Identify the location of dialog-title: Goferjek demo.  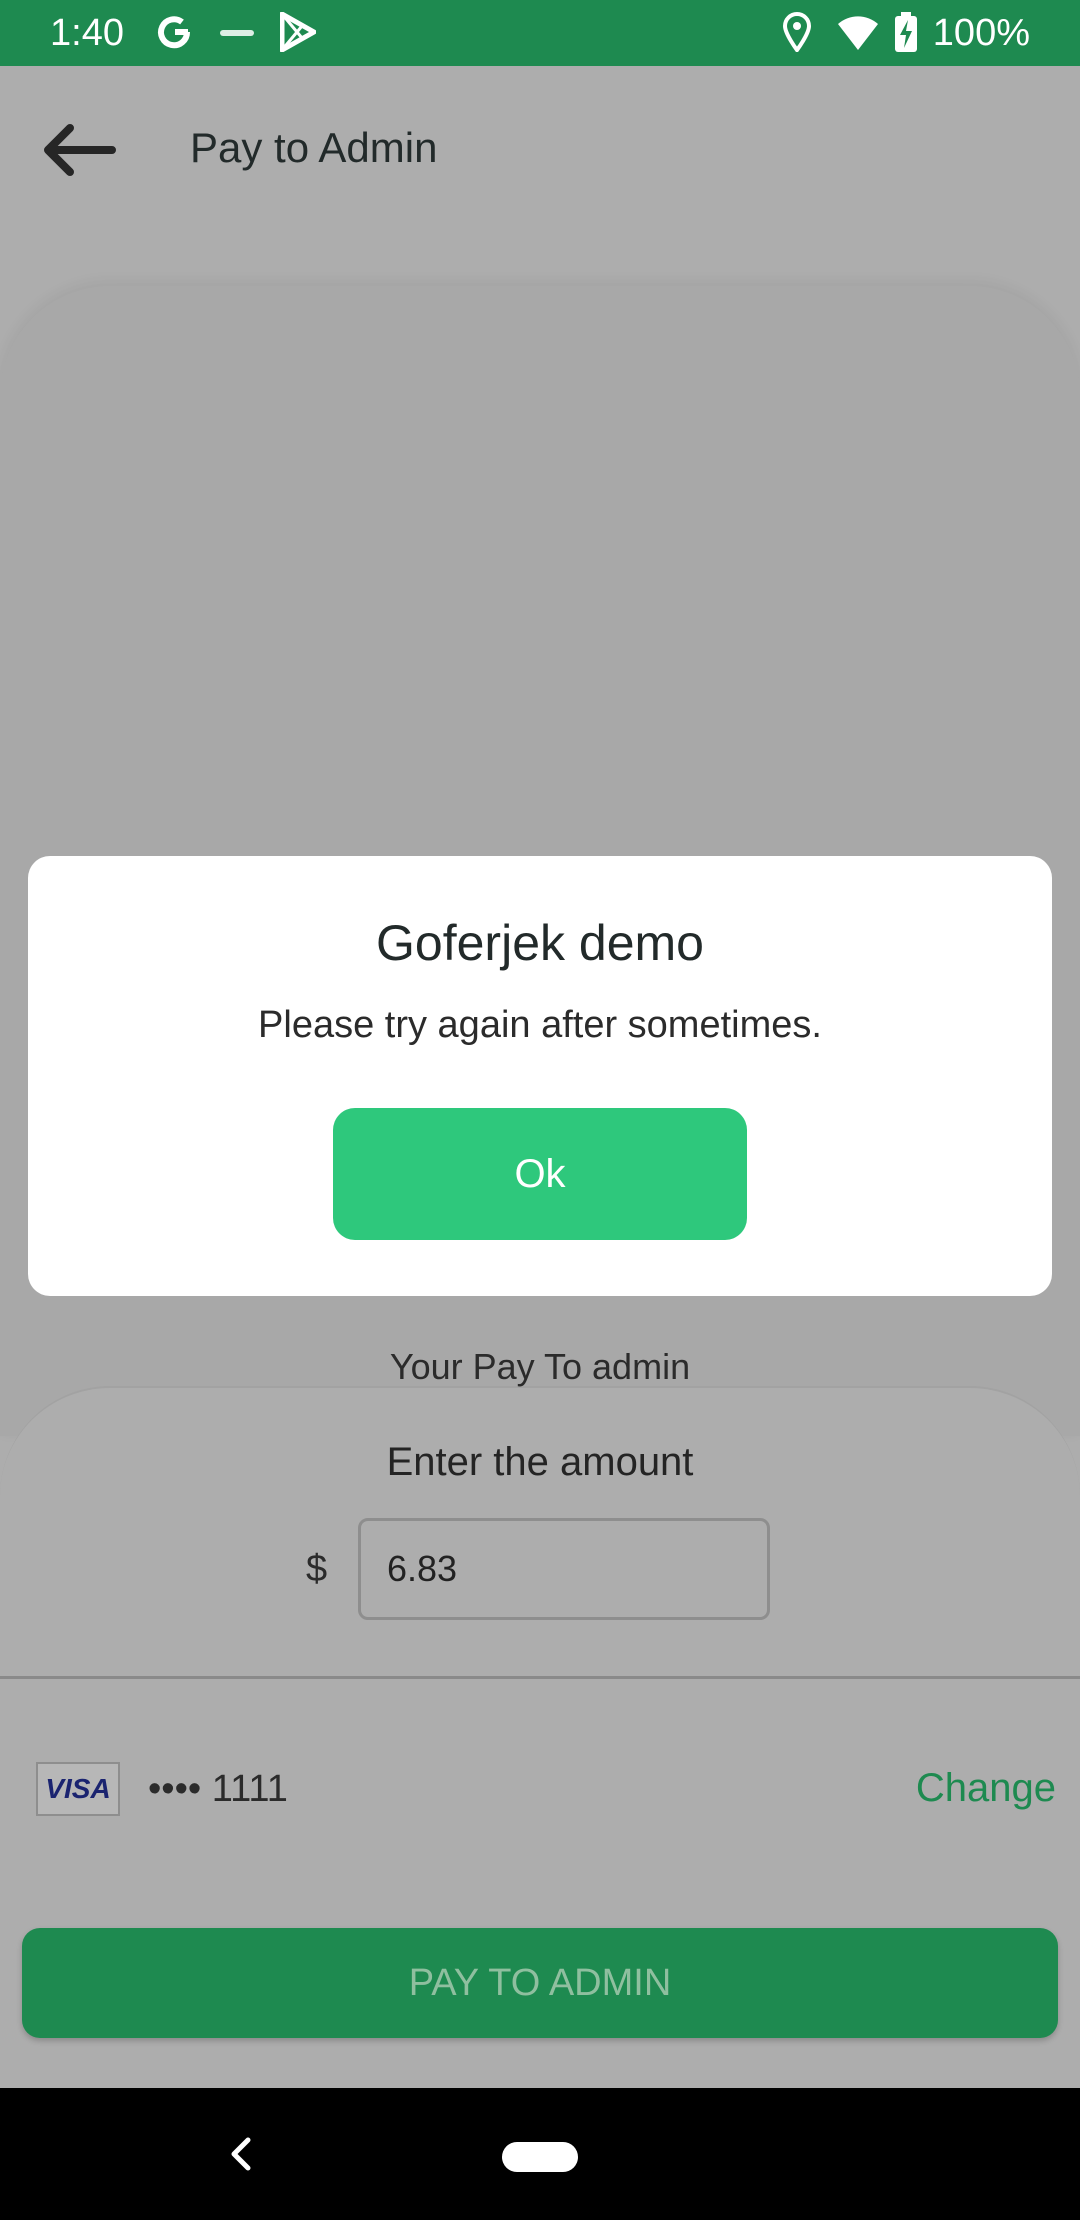
(540, 943).